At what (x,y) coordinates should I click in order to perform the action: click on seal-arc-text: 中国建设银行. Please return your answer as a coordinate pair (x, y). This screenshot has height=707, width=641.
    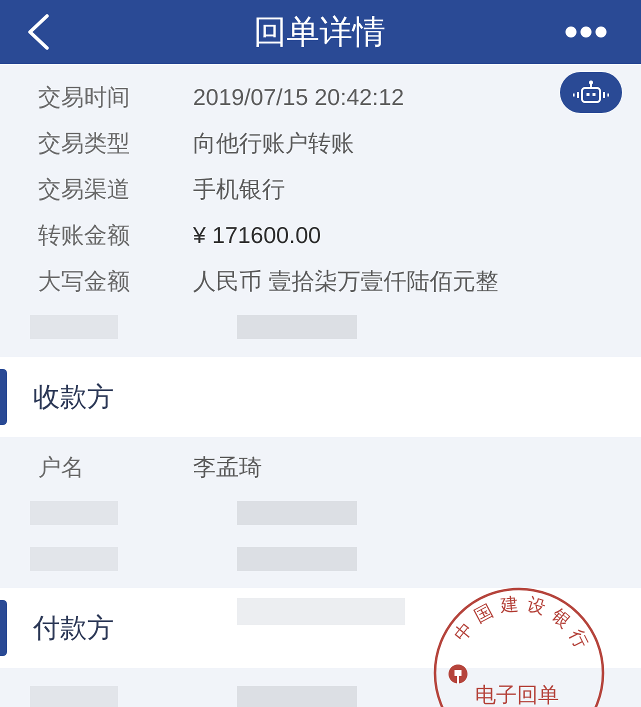
    Looking at the image, I should click on (523, 625).